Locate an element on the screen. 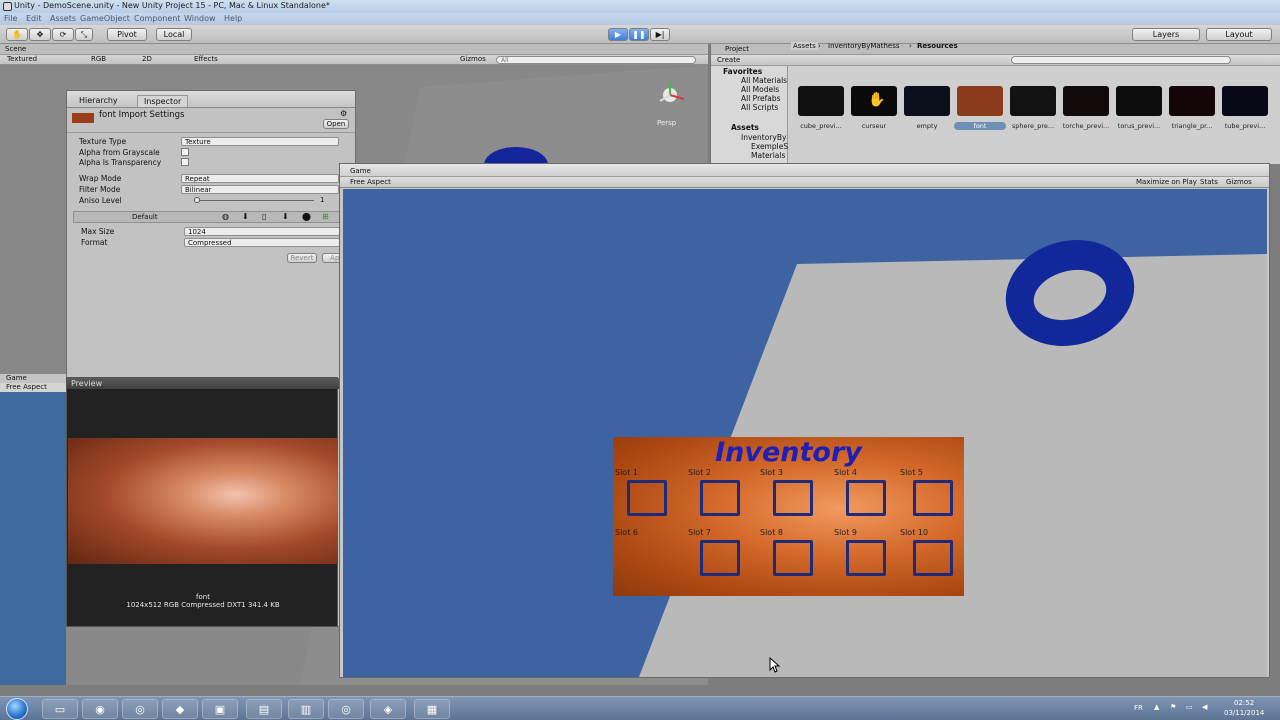 The width and height of the screenshot is (1280, 720). revert-button: Revert is located at coordinates (302, 258).